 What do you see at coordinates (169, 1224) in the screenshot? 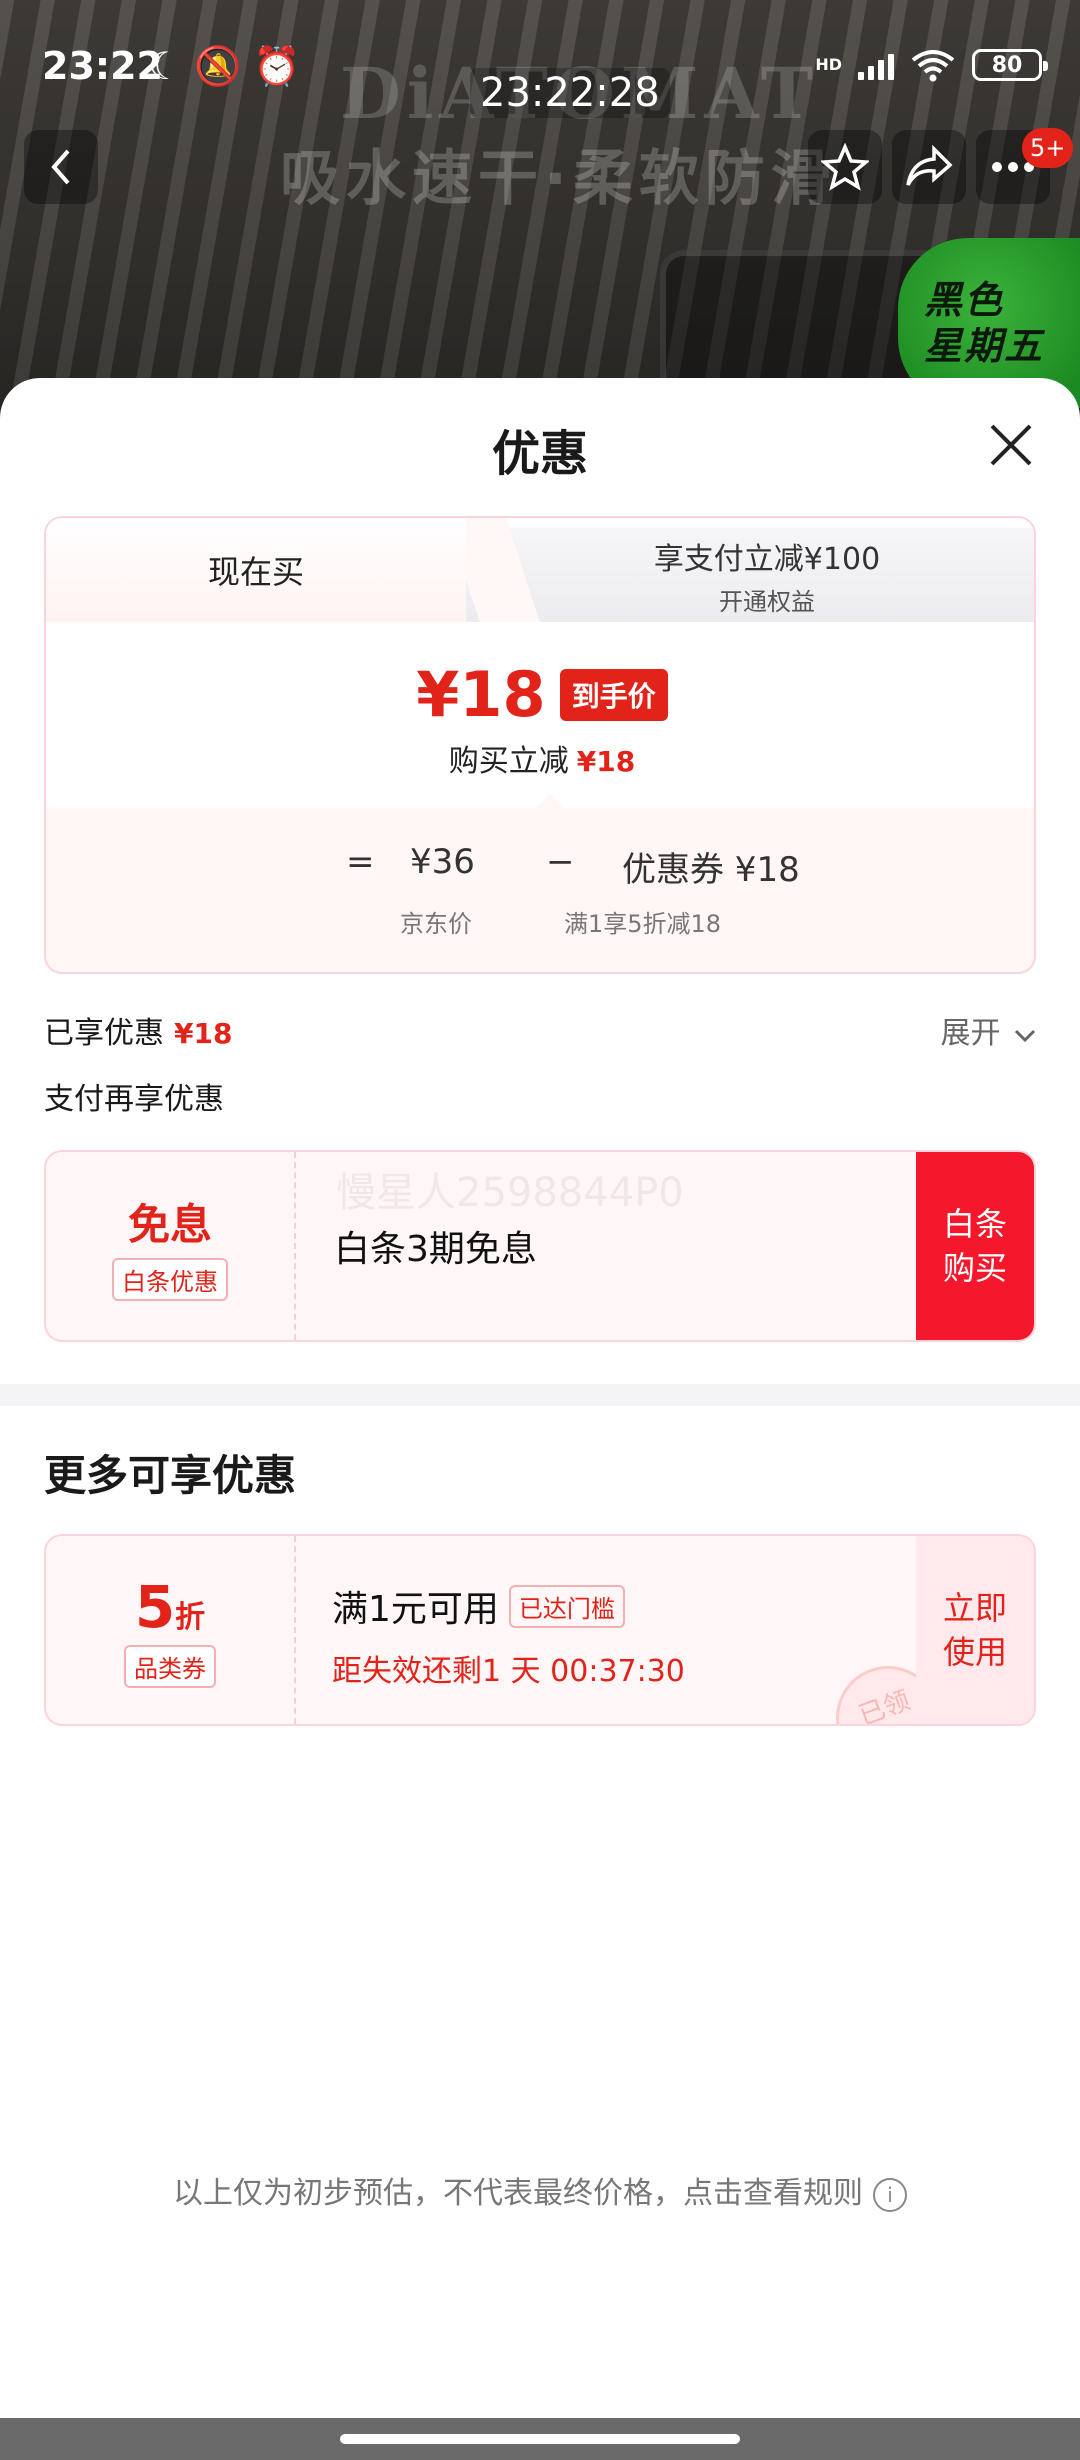
I see `baitiao-big: 免息` at bounding box center [169, 1224].